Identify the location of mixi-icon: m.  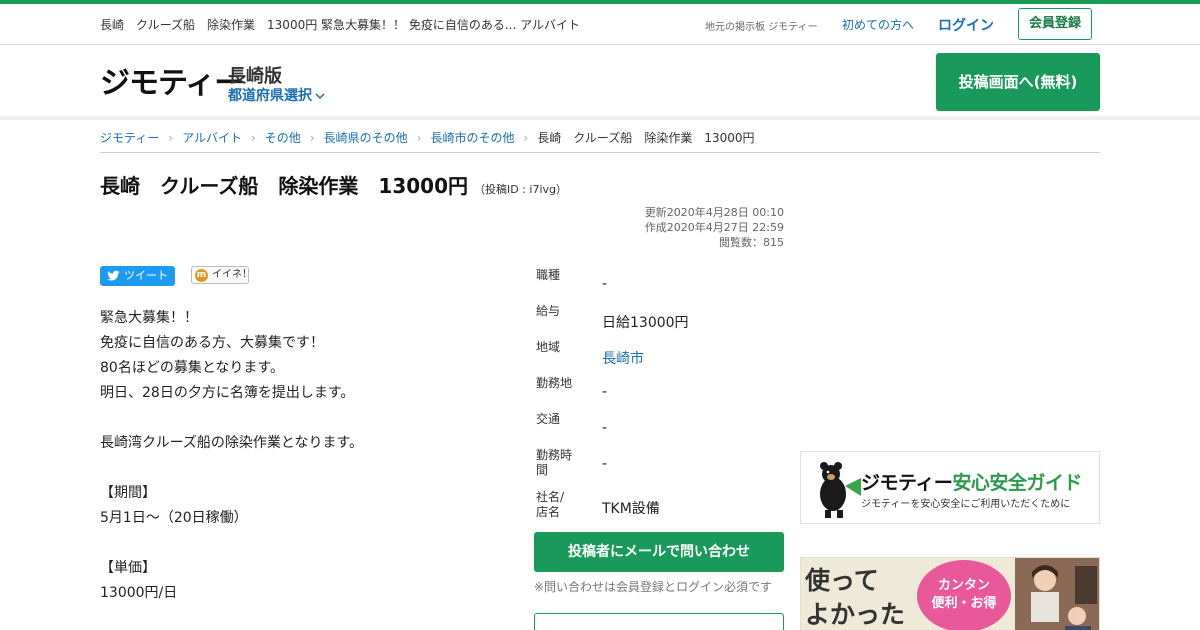
(201, 275).